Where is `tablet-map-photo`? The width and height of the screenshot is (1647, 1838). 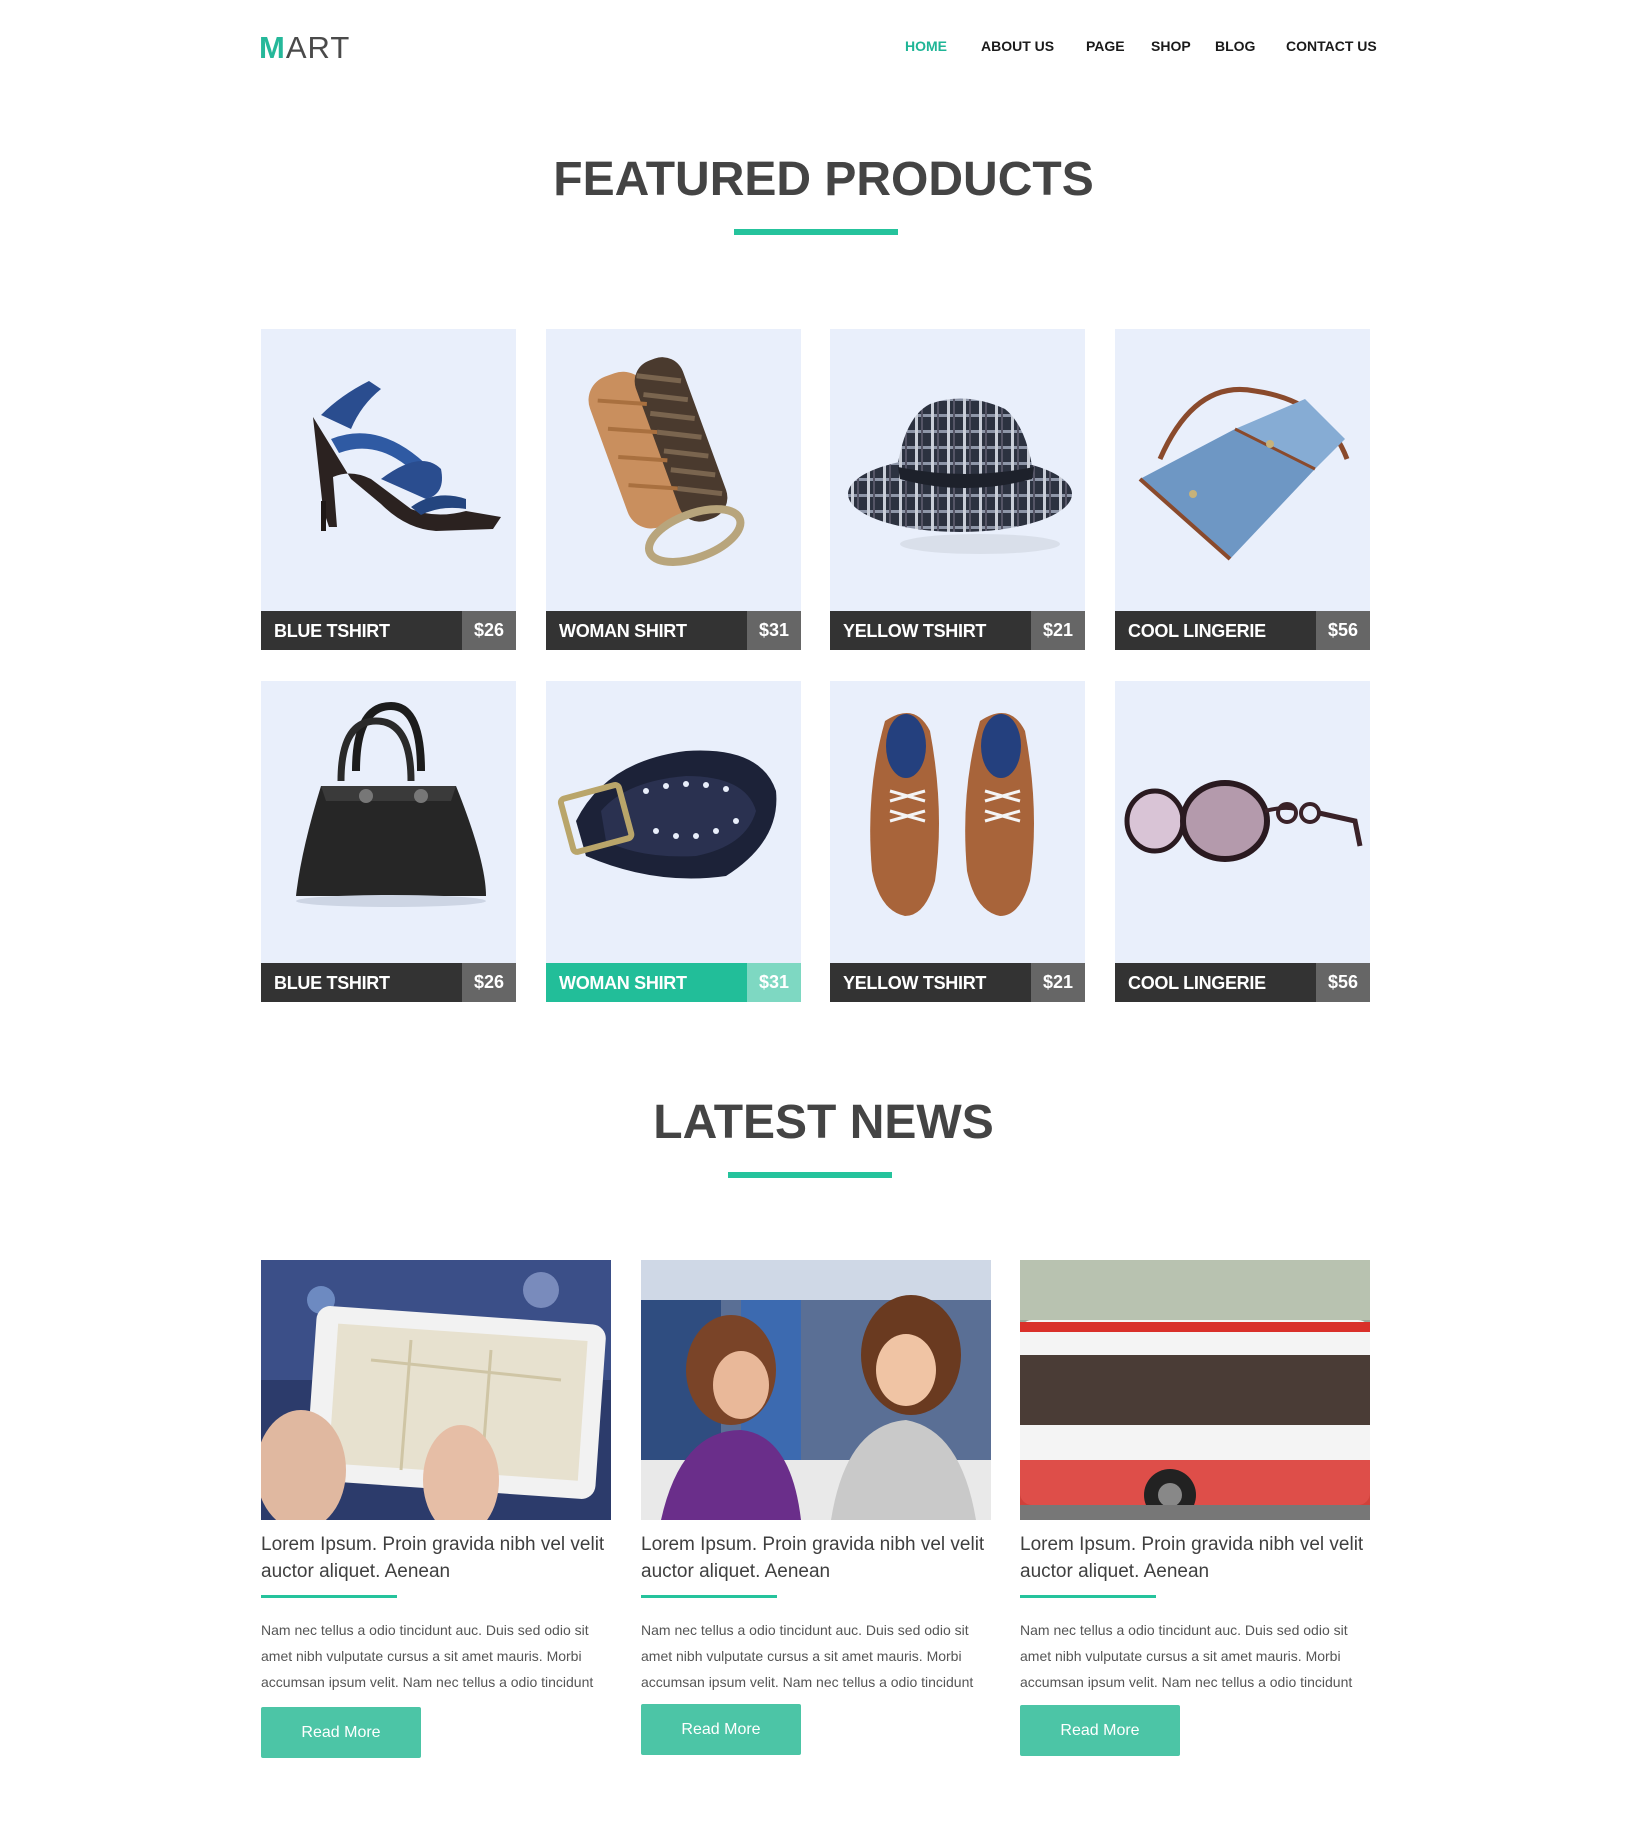
tablet-map-photo is located at coordinates (436, 1390).